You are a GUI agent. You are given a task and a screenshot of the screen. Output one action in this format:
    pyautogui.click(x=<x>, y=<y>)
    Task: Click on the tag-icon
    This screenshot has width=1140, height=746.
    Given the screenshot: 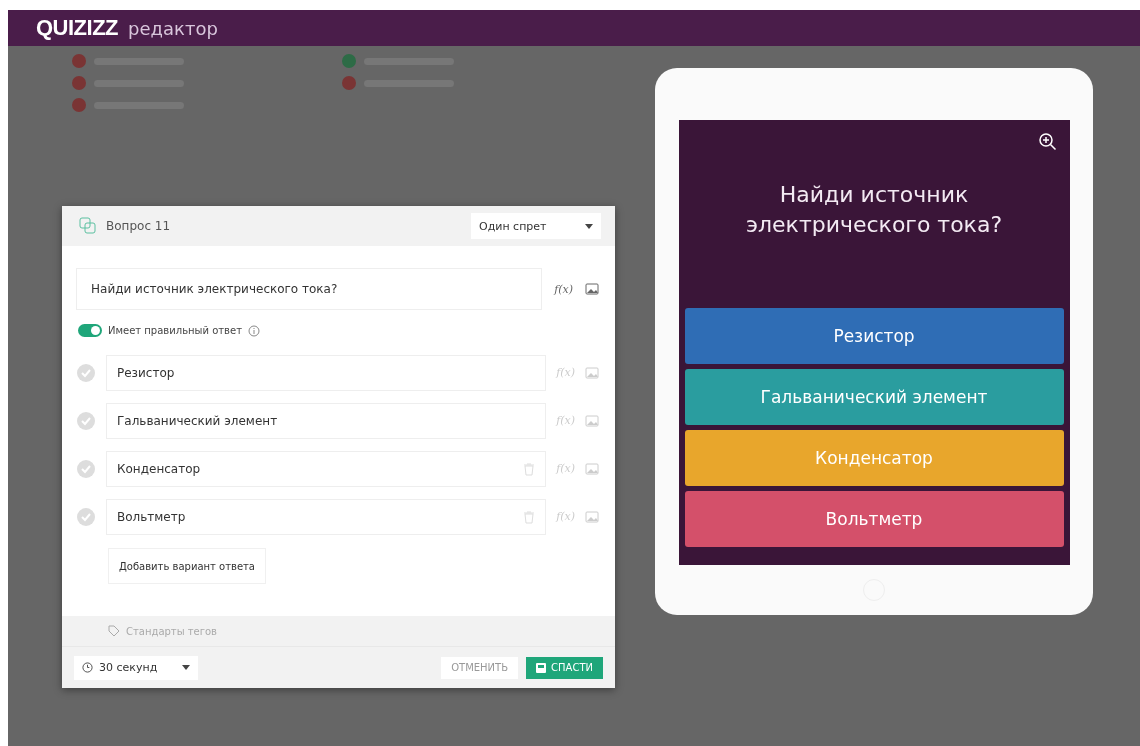 What is the action you would take?
    pyautogui.click(x=114, y=631)
    